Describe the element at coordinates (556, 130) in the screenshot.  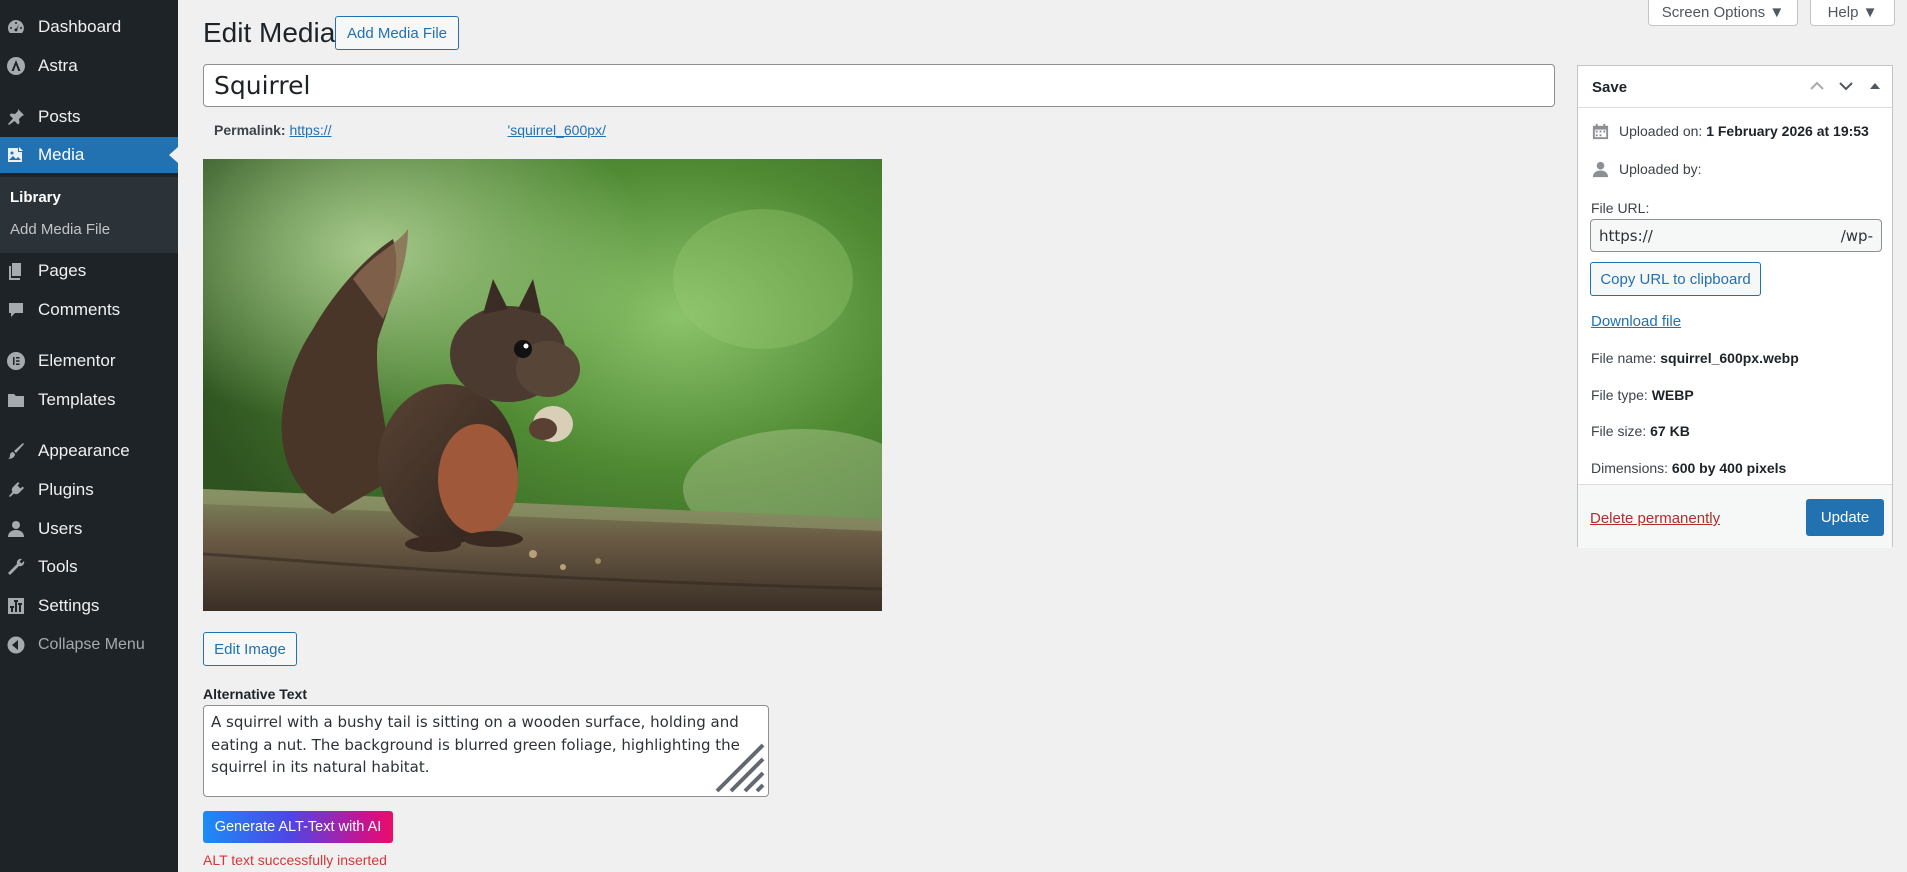
I see `permalink-link-end: 'squirrel_600px/` at that location.